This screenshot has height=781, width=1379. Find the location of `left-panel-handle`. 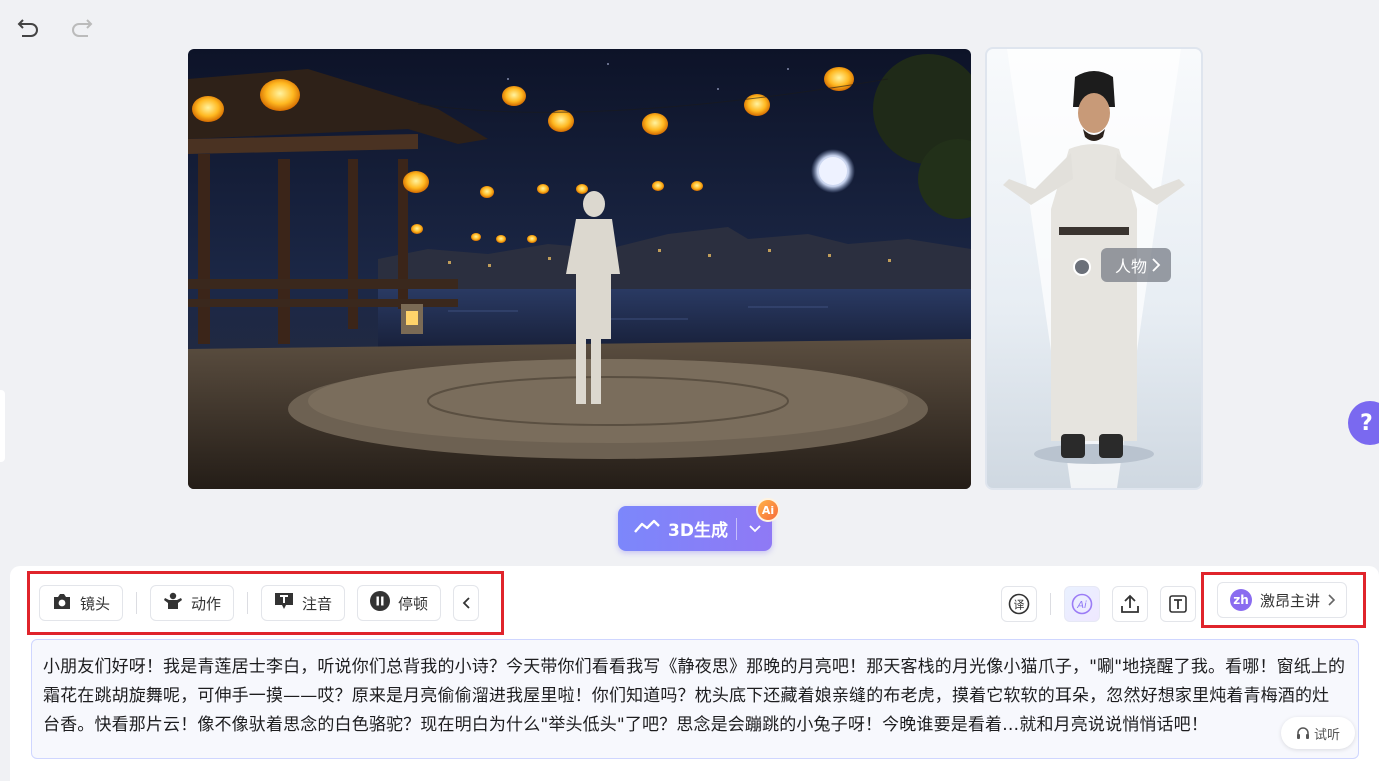

left-panel-handle is located at coordinates (2, 426).